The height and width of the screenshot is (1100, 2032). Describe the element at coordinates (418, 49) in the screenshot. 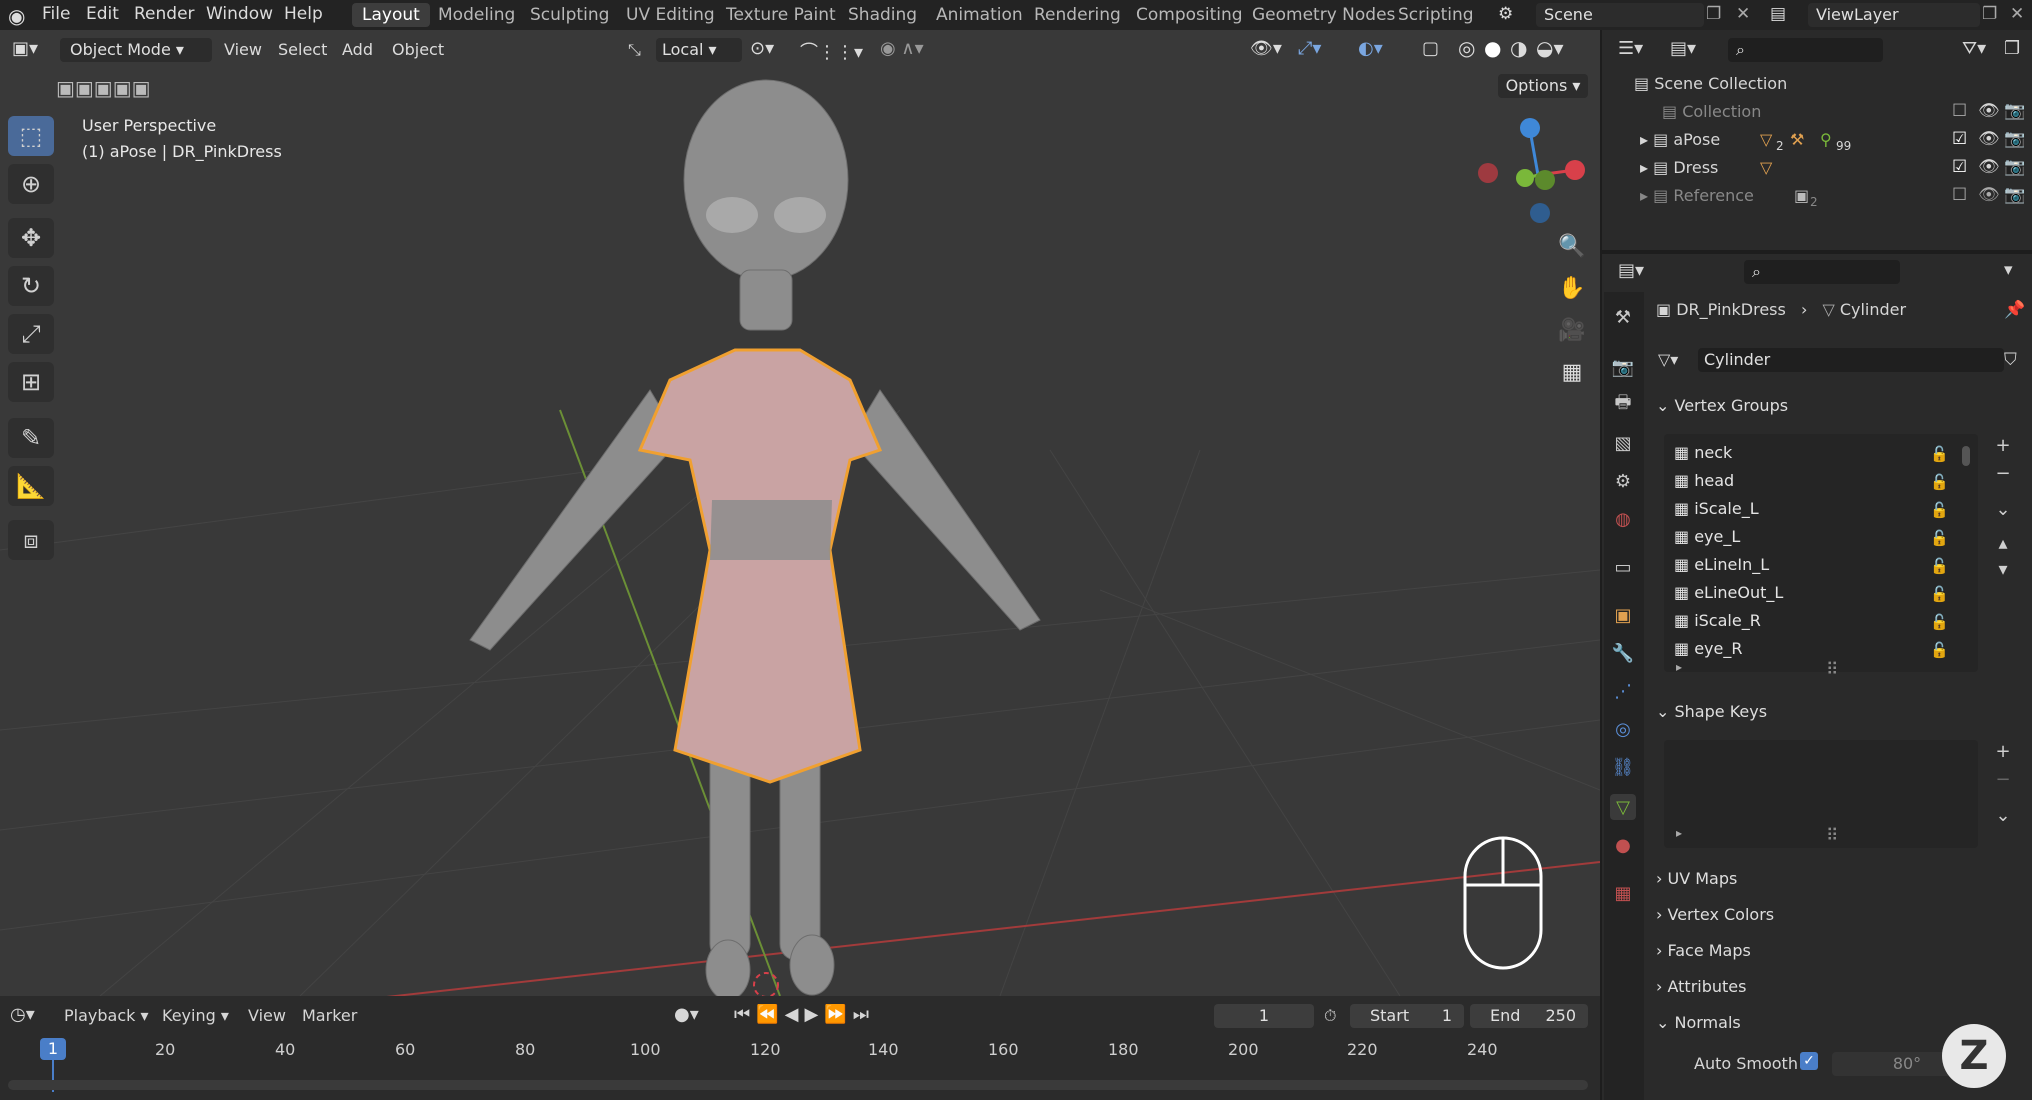

I see `menu-object: Object` at that location.